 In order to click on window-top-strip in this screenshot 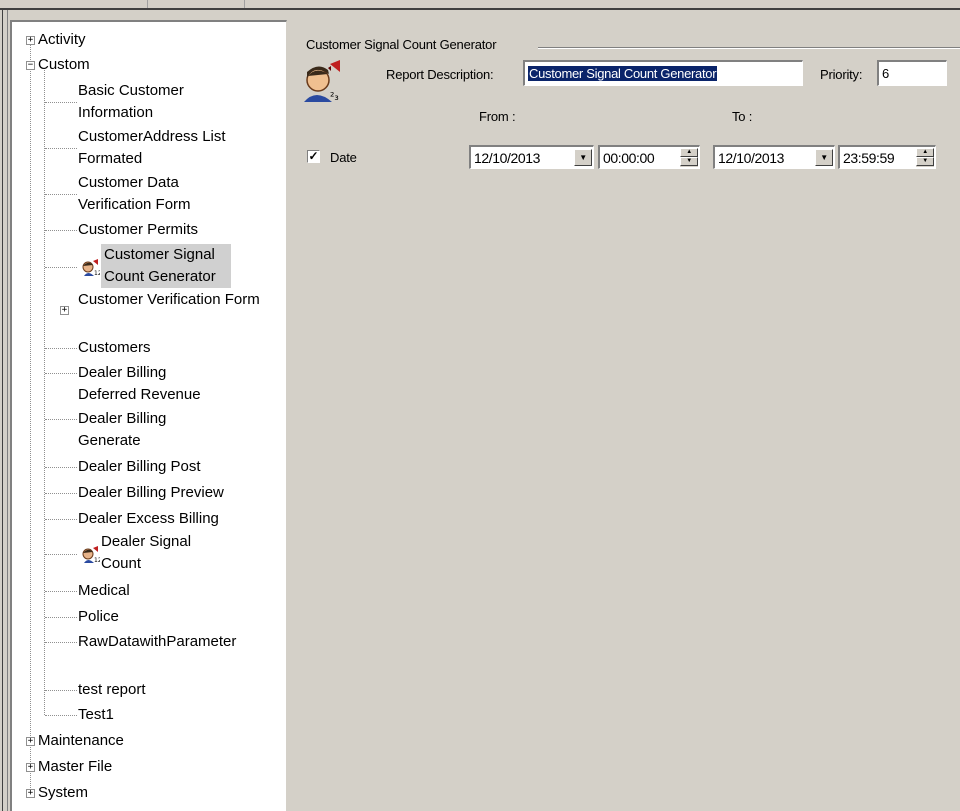, I will do `click(480, 5)`.